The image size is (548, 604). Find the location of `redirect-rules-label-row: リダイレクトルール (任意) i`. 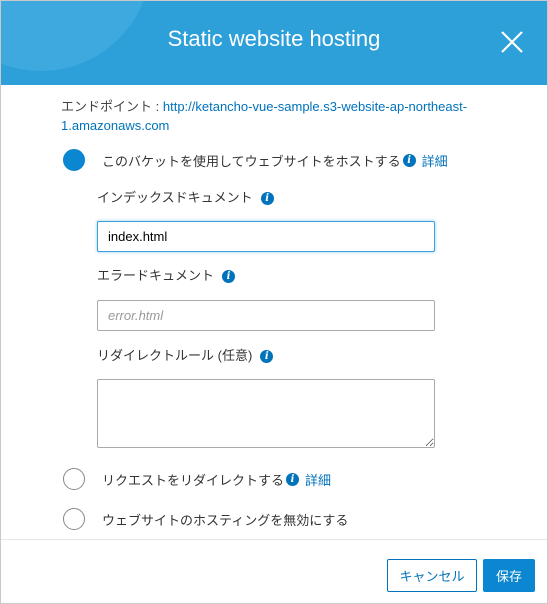

redirect-rules-label-row: リダイレクトルール (任意) i is located at coordinates (185, 354).